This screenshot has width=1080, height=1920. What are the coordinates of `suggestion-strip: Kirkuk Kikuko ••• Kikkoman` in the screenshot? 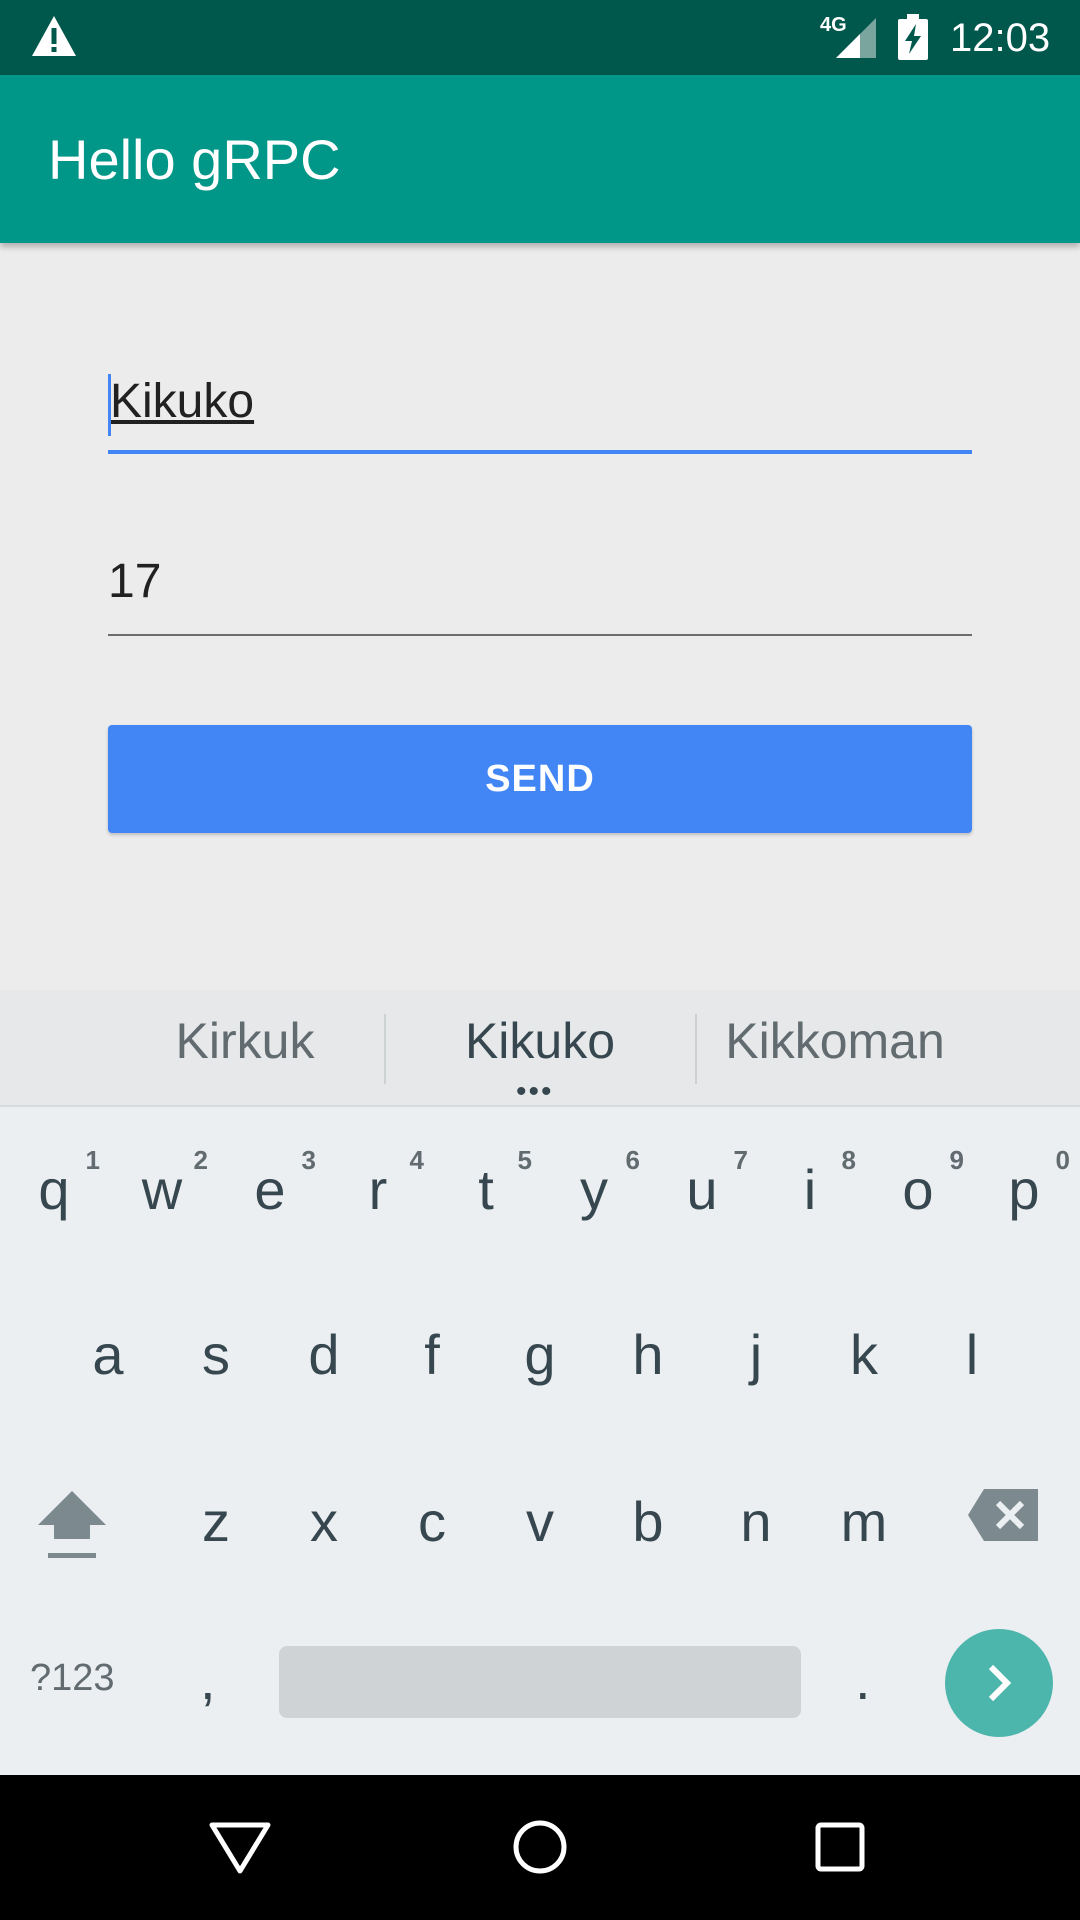 It's located at (540, 1048).